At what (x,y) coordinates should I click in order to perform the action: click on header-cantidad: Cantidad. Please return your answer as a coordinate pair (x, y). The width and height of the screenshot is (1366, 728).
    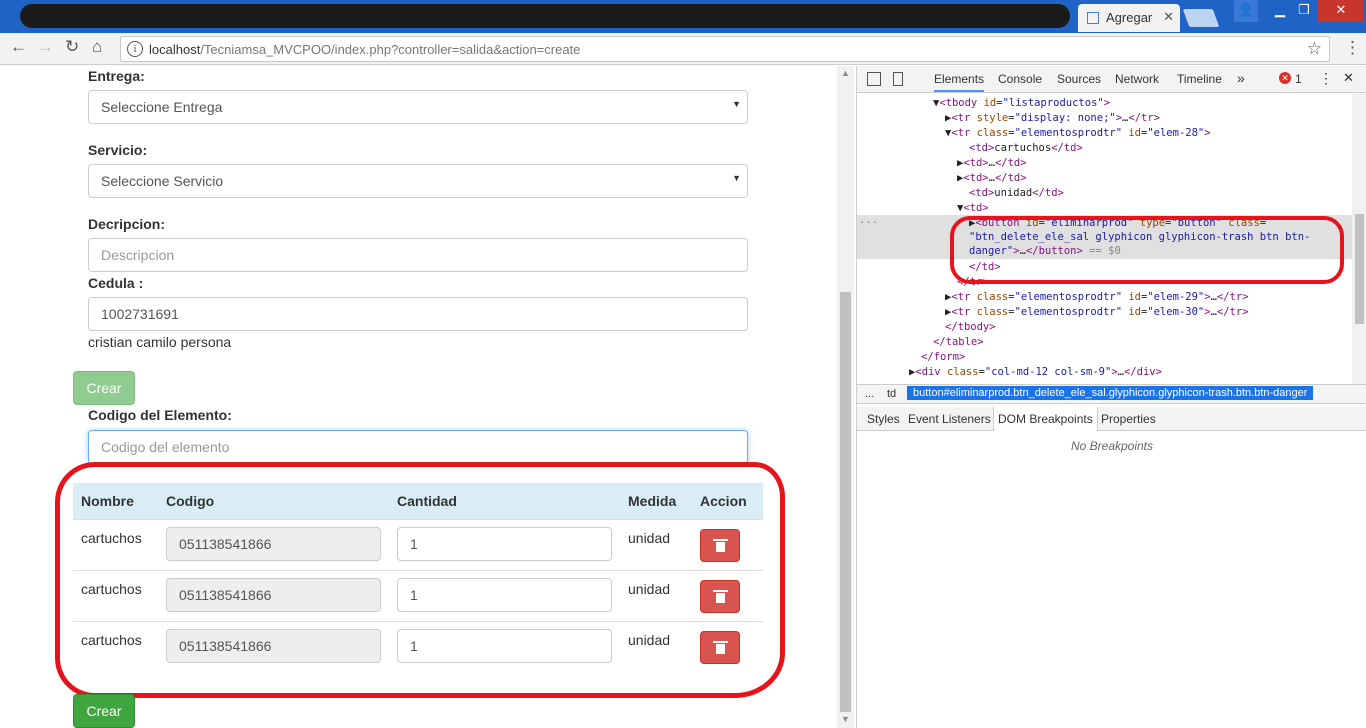
    Looking at the image, I should click on (427, 501).